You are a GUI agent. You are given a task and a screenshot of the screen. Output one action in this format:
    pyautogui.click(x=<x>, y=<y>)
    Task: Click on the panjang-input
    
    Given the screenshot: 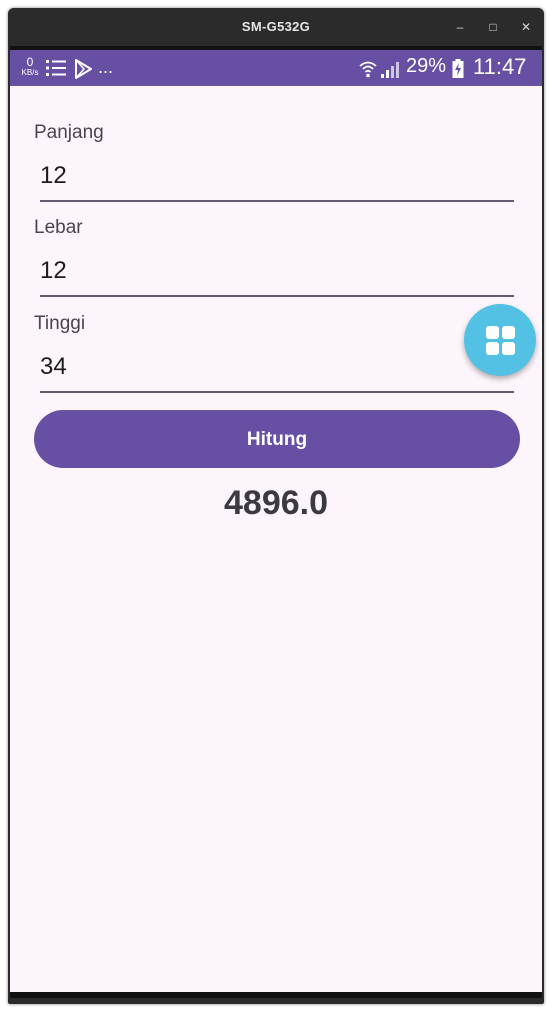 What is the action you would take?
    pyautogui.click(x=270, y=176)
    